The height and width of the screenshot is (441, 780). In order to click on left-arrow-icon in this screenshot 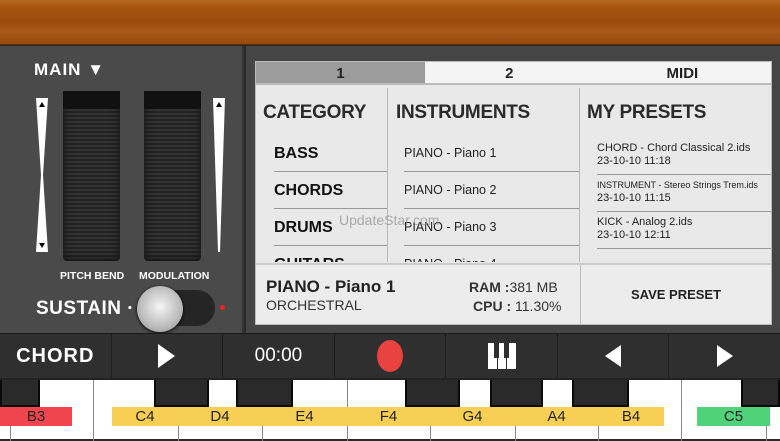, I will do `click(613, 356)`.